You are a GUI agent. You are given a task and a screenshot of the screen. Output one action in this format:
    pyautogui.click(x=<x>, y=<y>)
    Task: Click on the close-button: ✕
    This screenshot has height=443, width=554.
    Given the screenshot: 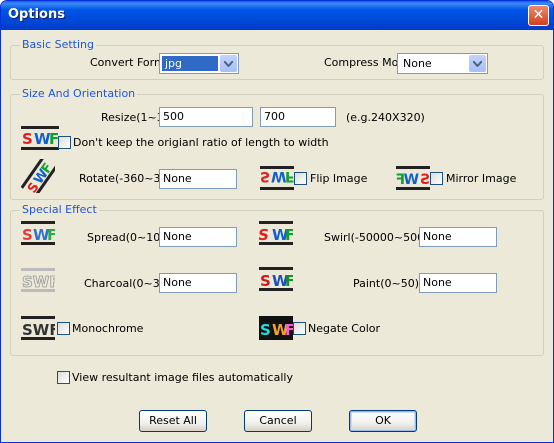 What is the action you would take?
    pyautogui.click(x=538, y=15)
    